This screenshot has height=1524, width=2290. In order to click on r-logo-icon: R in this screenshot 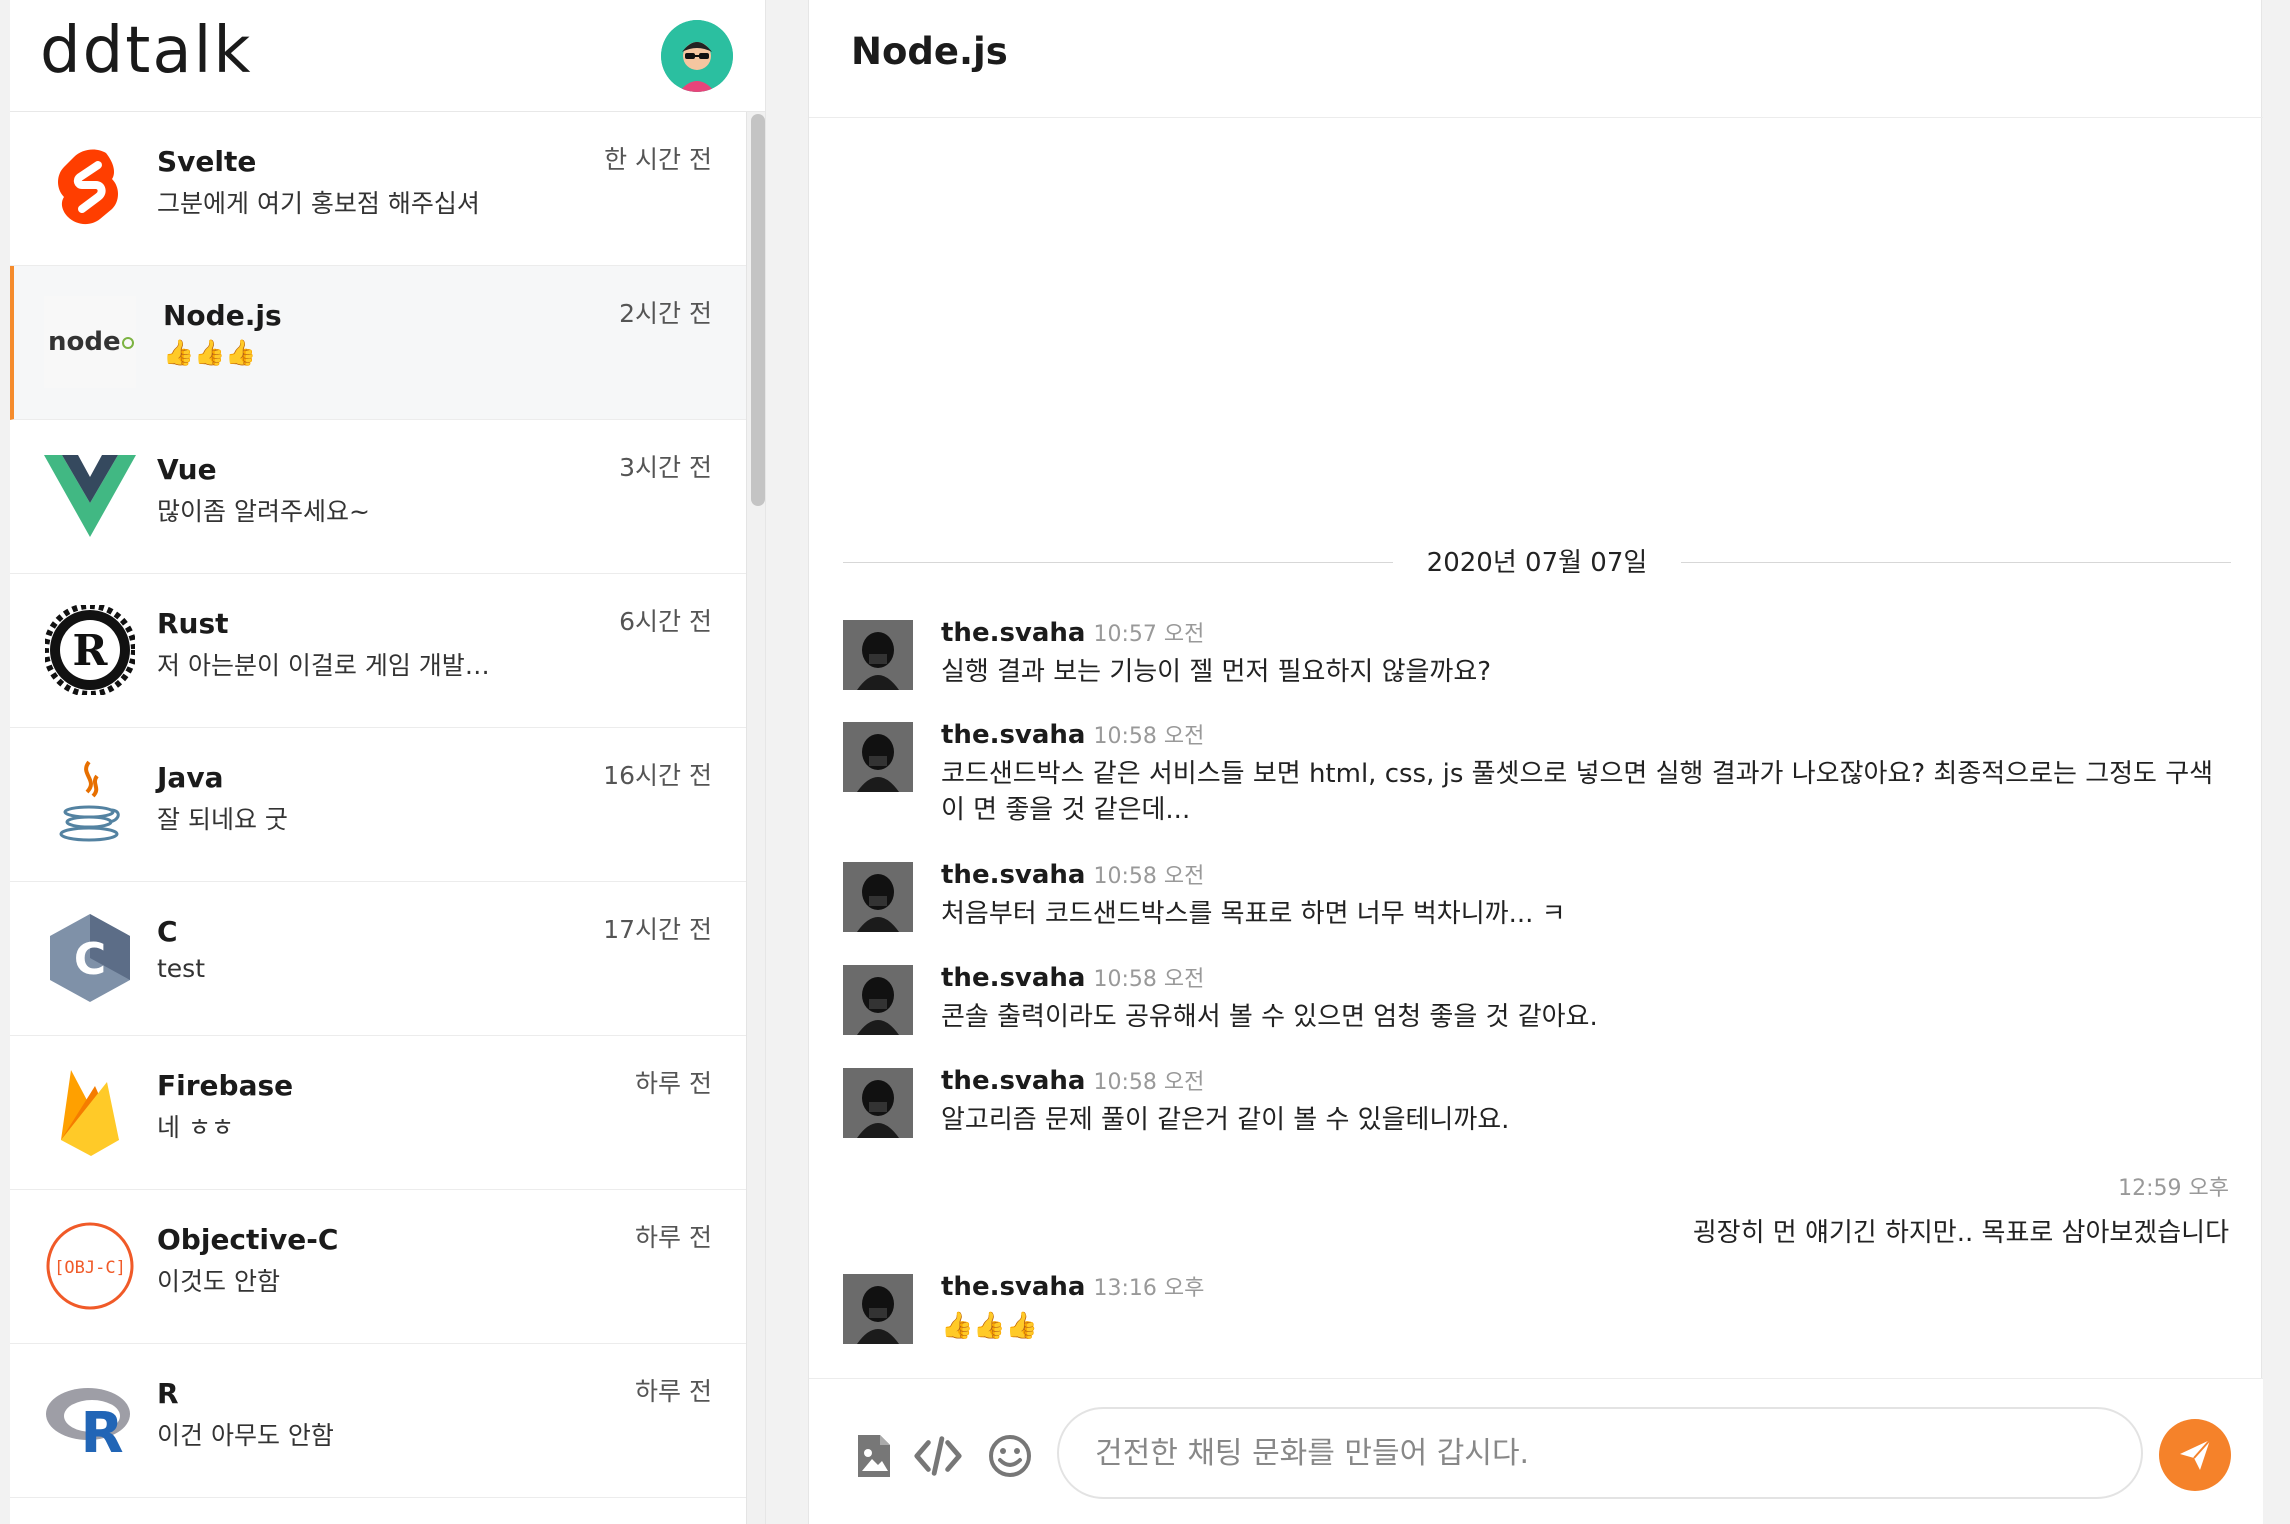, I will do `click(90, 1420)`.